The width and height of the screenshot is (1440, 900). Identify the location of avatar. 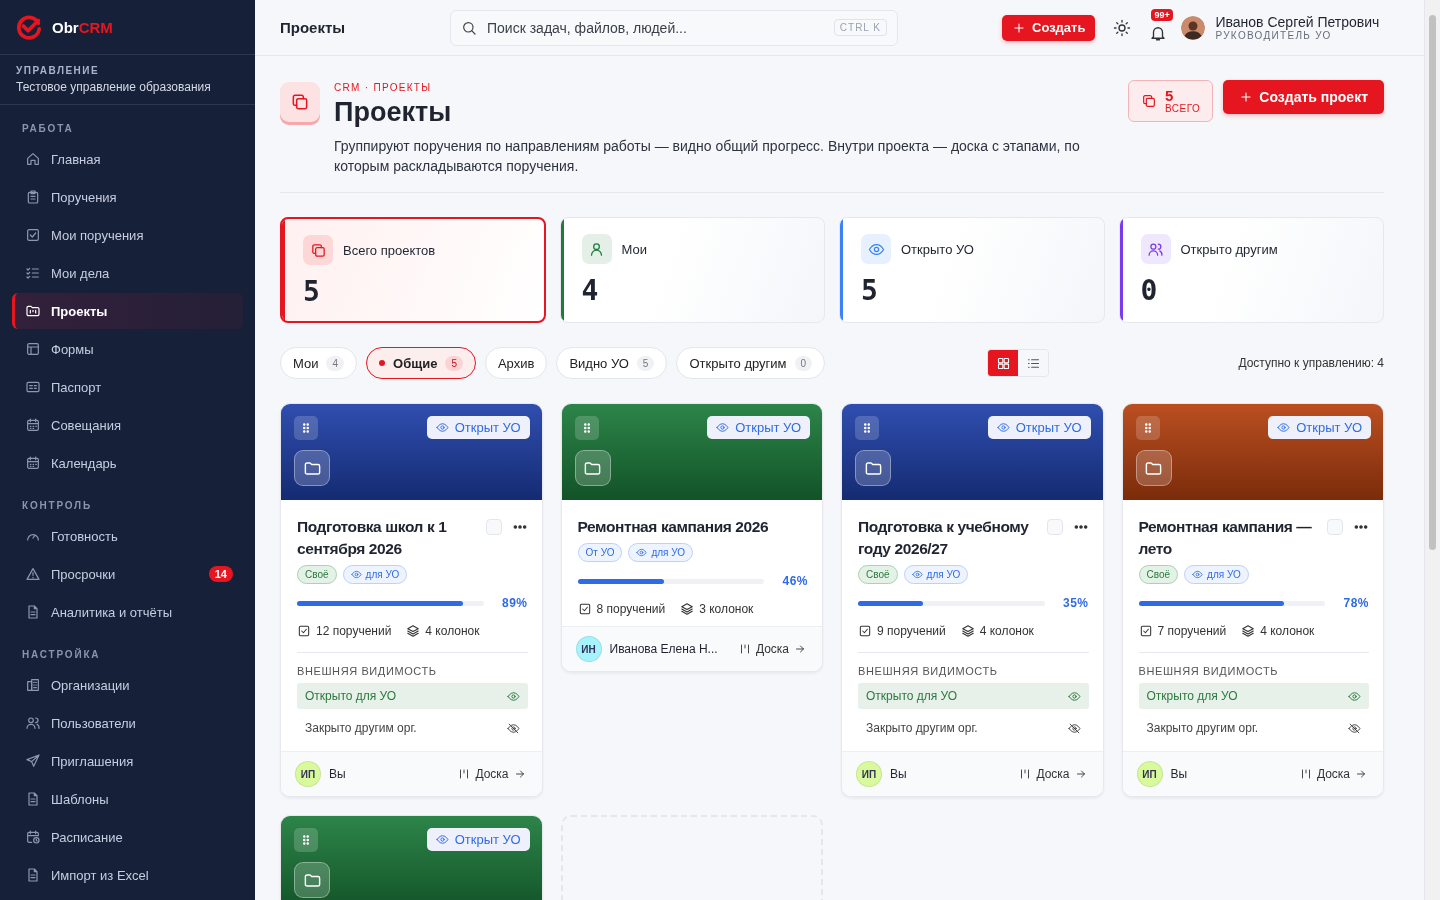
(1193, 27).